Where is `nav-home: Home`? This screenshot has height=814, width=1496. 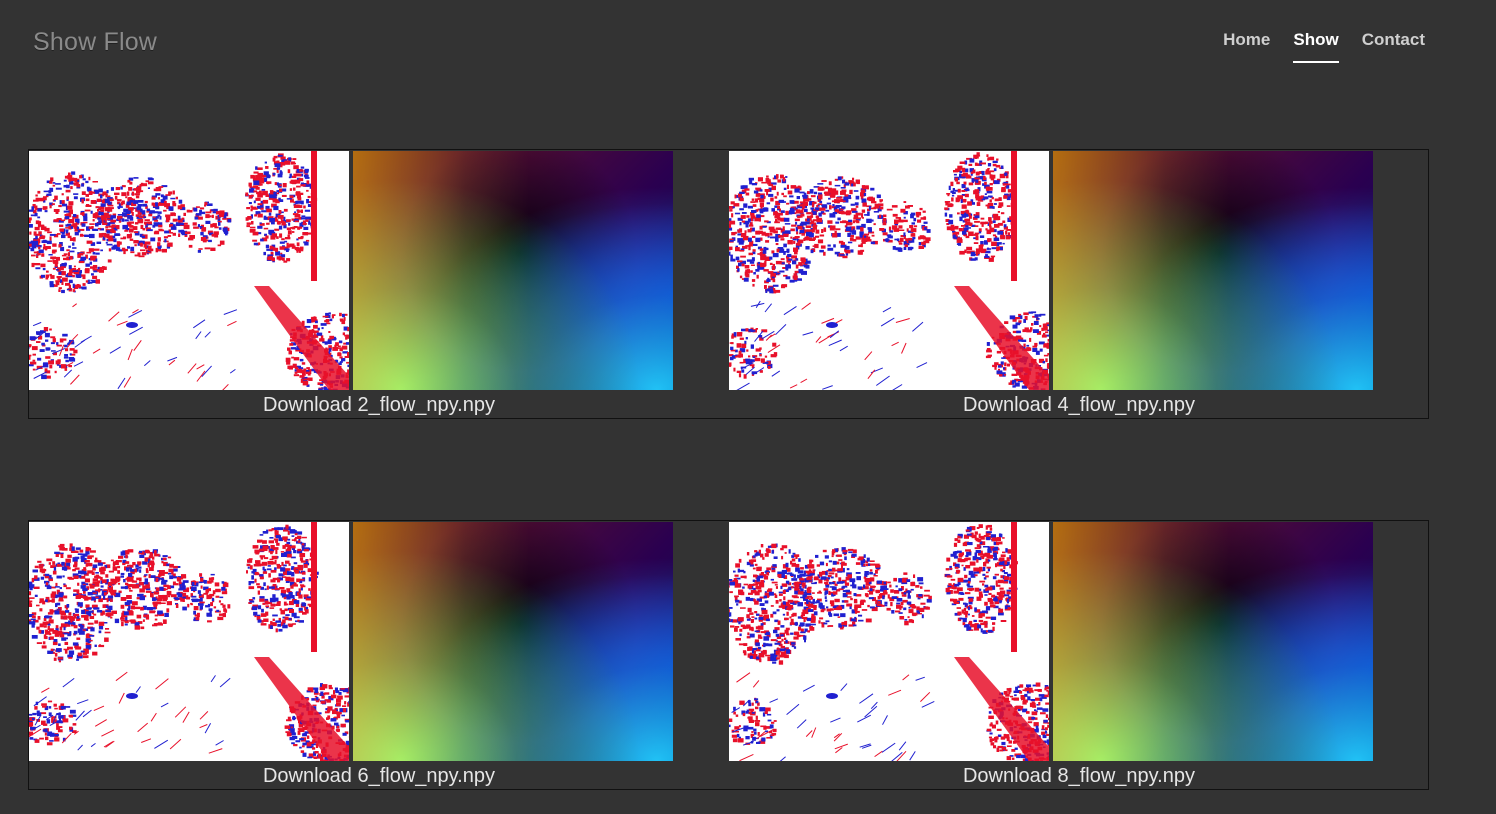 nav-home: Home is located at coordinates (1246, 46).